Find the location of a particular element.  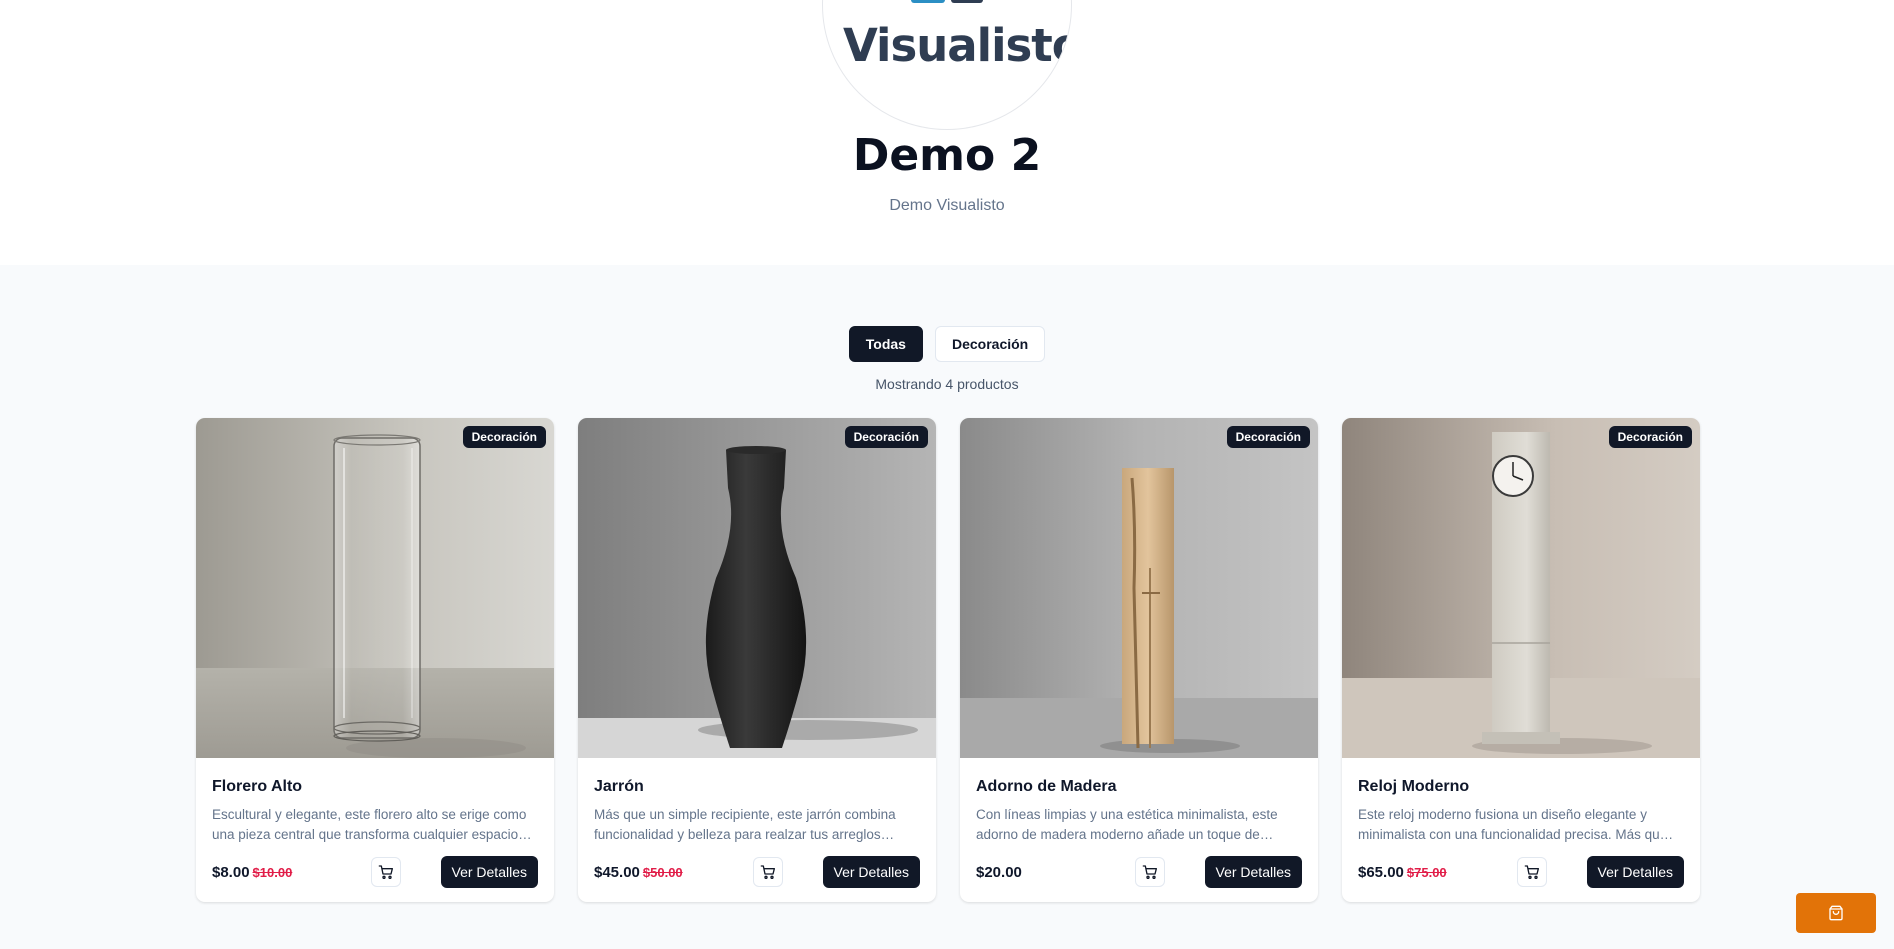

current-price: $20.00 is located at coordinates (999, 872).